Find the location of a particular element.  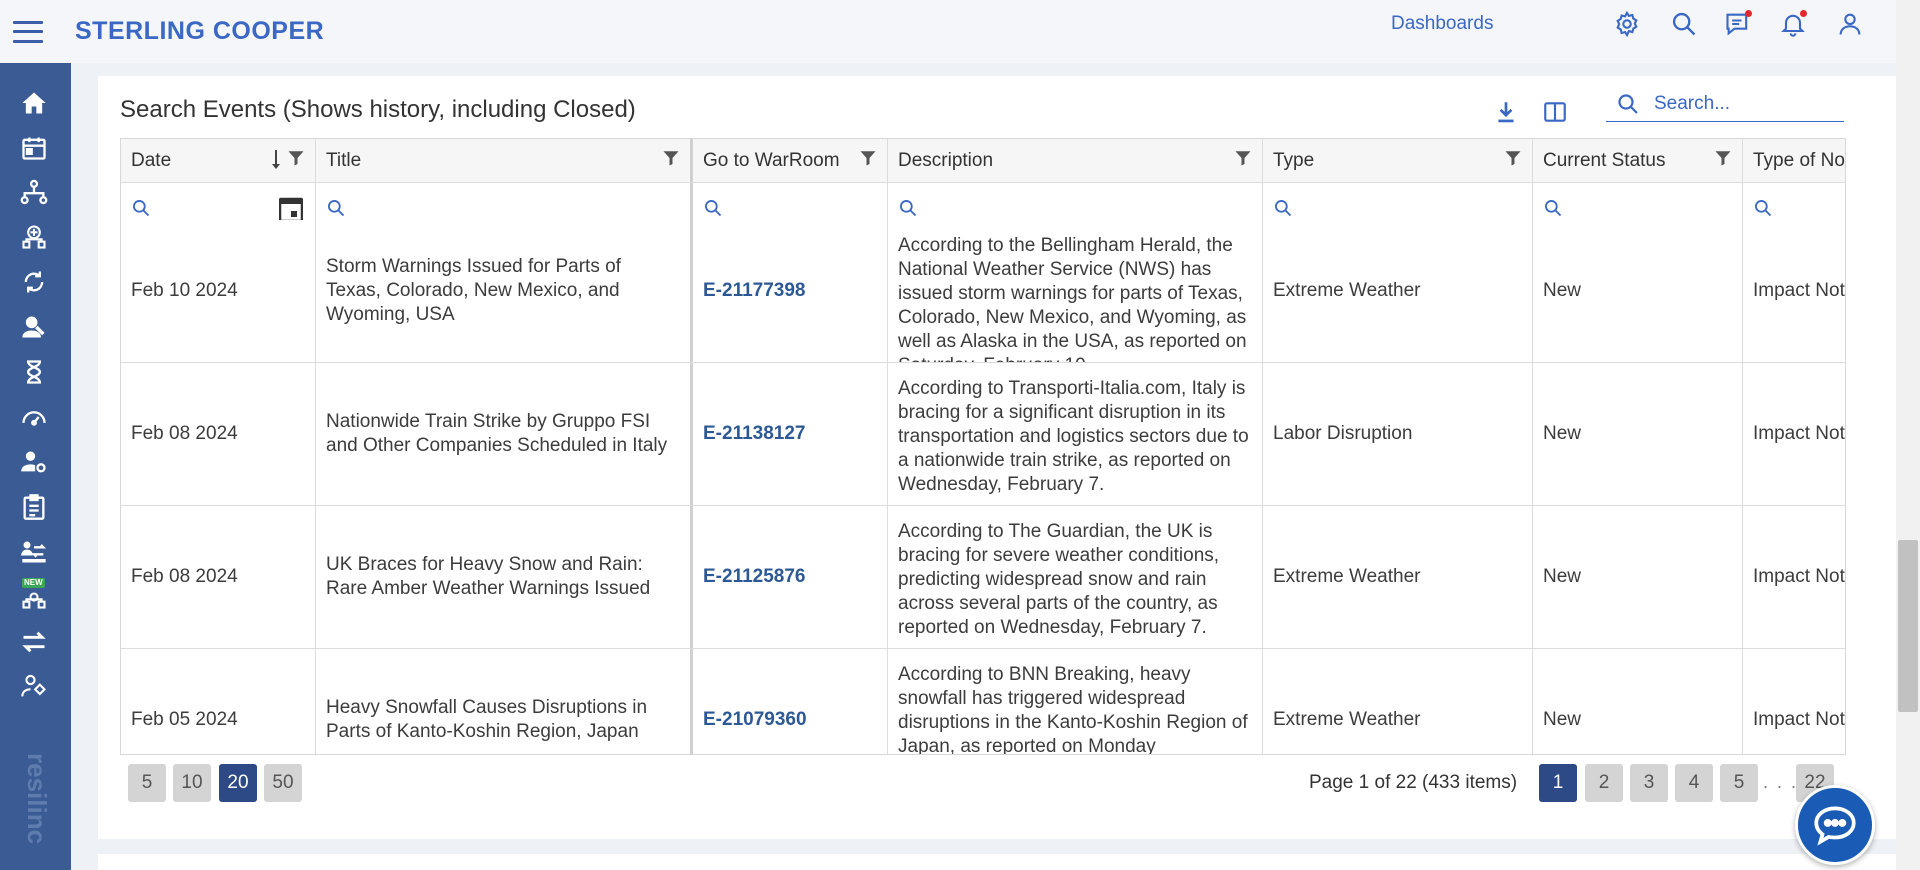

column-header-date: Date is located at coordinates (218, 160).